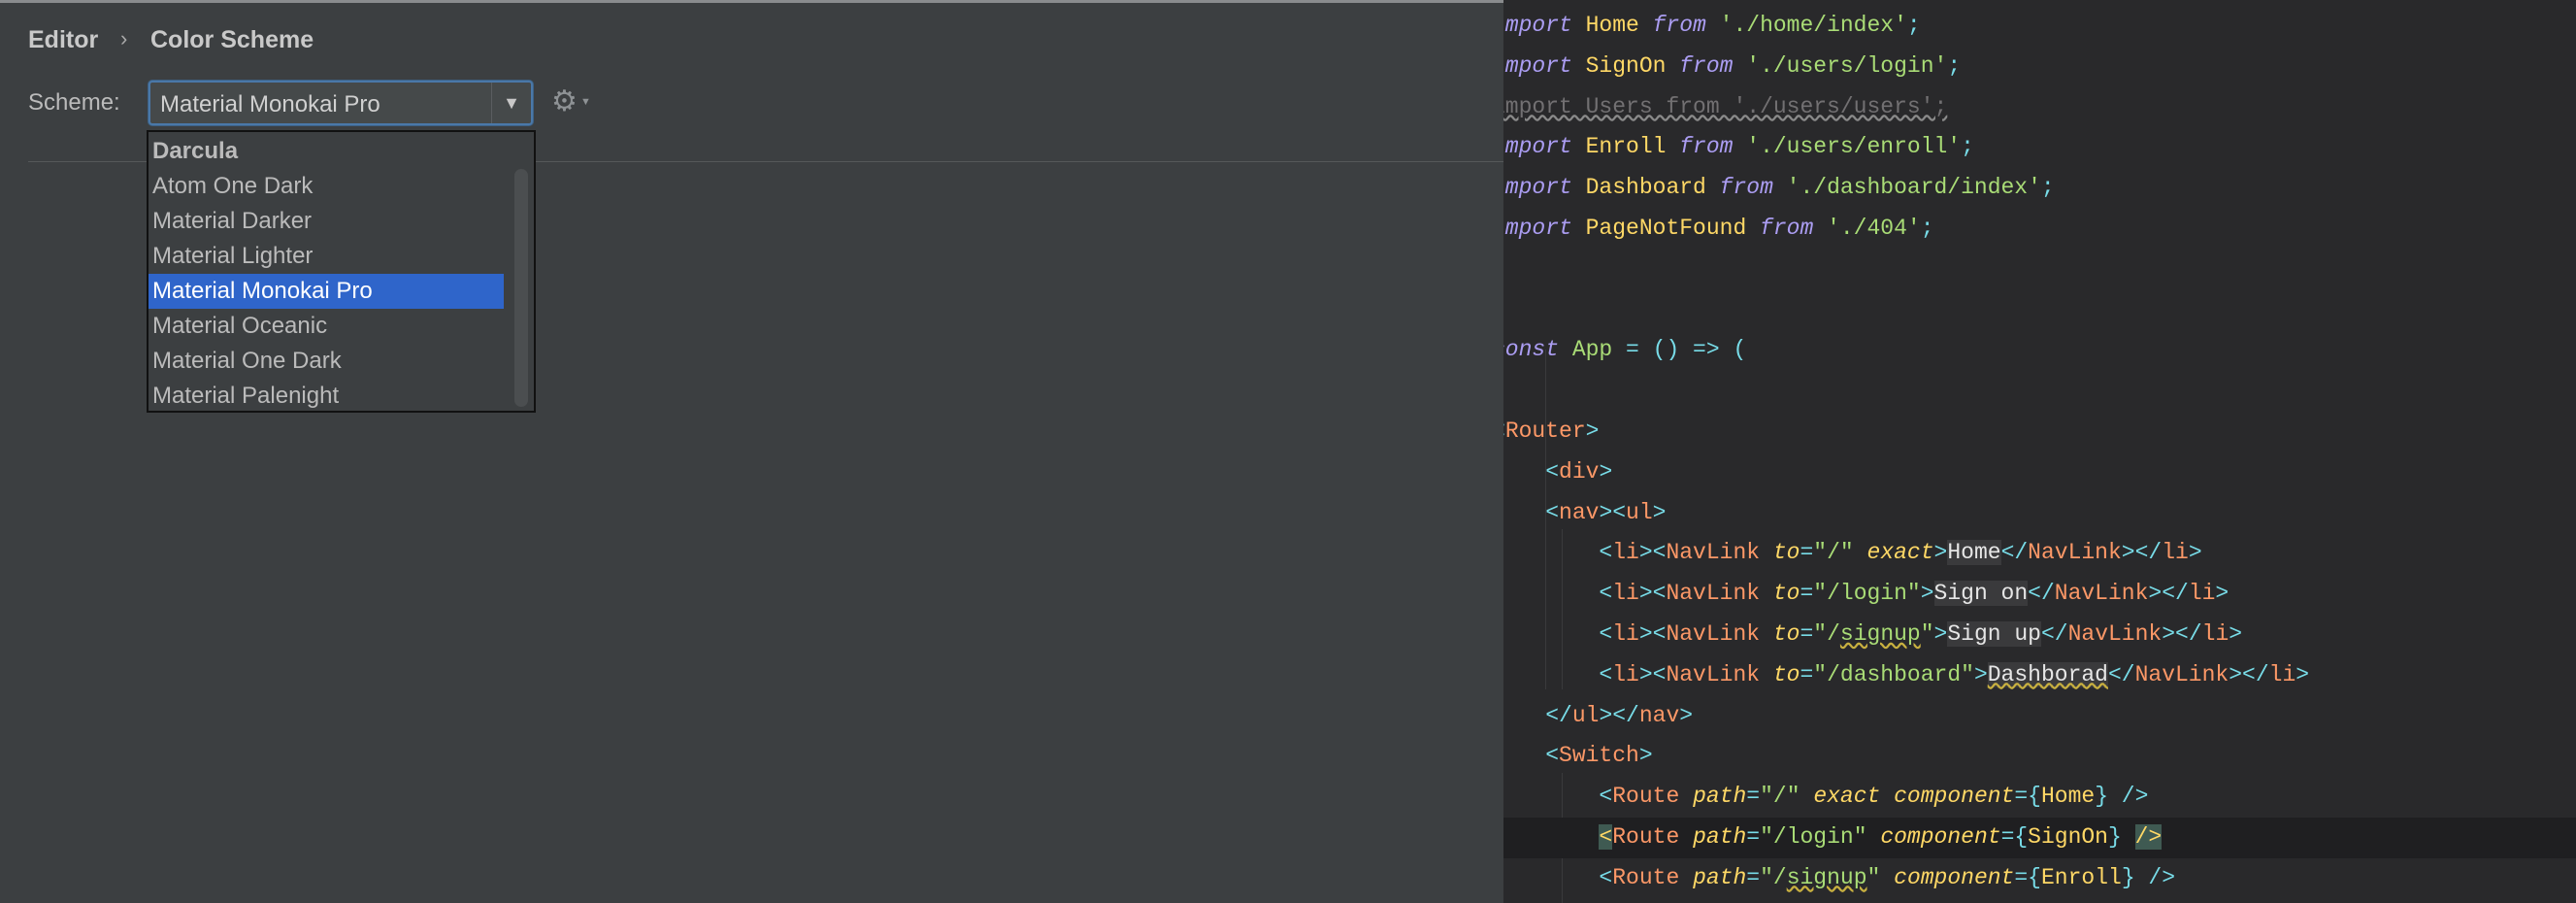 Image resolution: width=2576 pixels, height=903 pixels. I want to click on code-line: import Users from './users/users';, so click(2039, 107).